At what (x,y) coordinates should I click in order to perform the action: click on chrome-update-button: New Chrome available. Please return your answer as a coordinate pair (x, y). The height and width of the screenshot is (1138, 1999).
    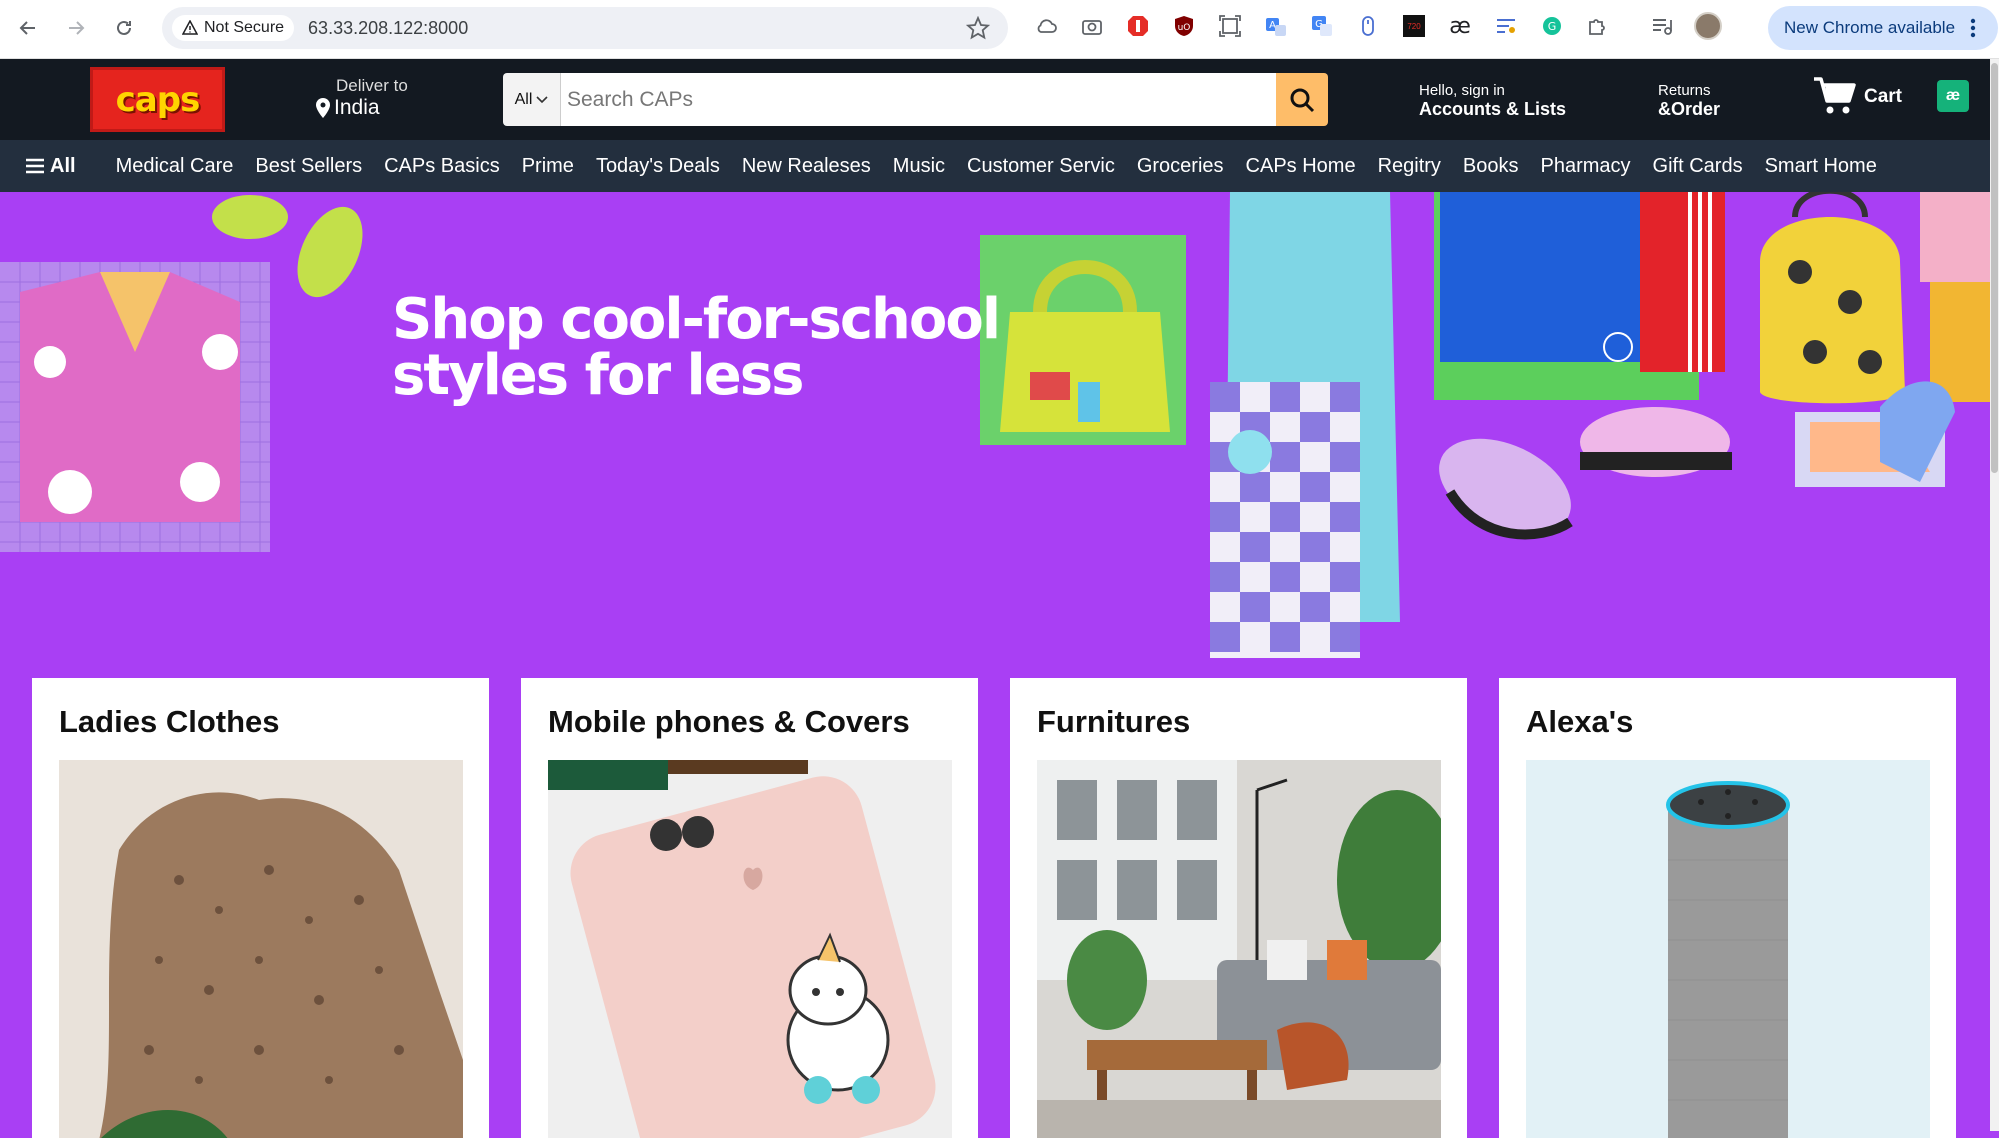
    Looking at the image, I should click on (1883, 28).